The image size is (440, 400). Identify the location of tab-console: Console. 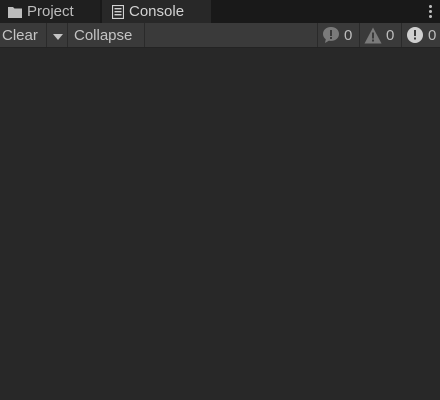
(156, 11).